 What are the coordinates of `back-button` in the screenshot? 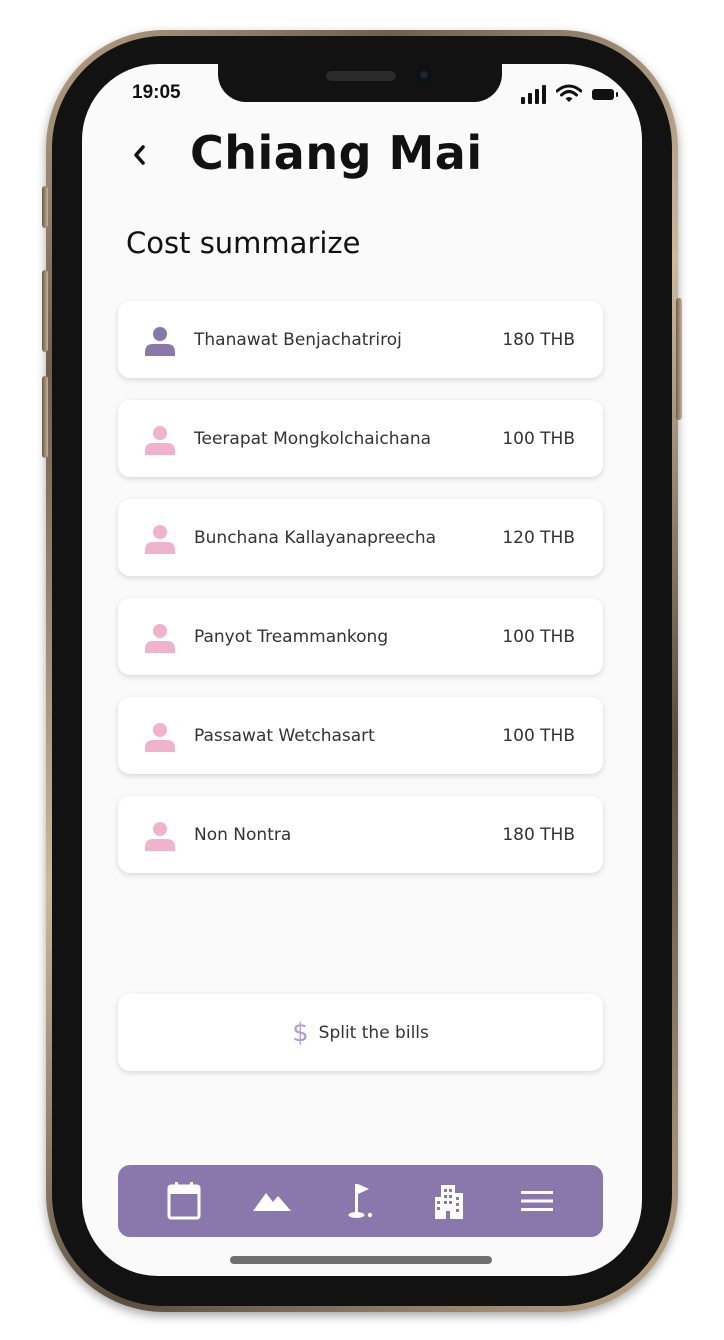 It's located at (139, 155).